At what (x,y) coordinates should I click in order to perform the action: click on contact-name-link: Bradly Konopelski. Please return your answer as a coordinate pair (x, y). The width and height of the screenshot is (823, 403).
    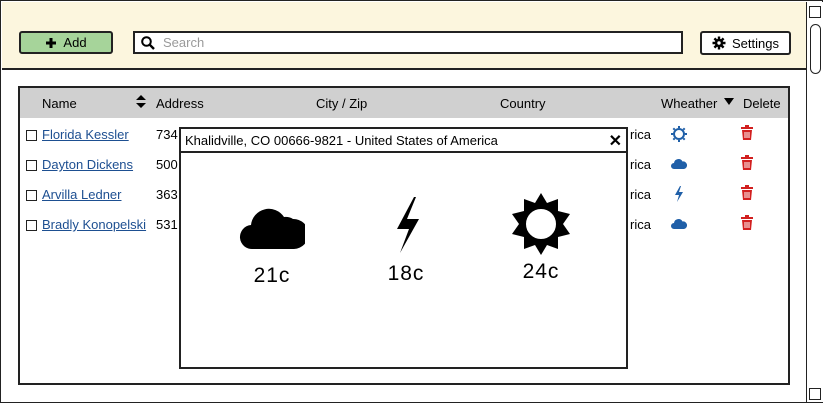
    Looking at the image, I should click on (94, 224).